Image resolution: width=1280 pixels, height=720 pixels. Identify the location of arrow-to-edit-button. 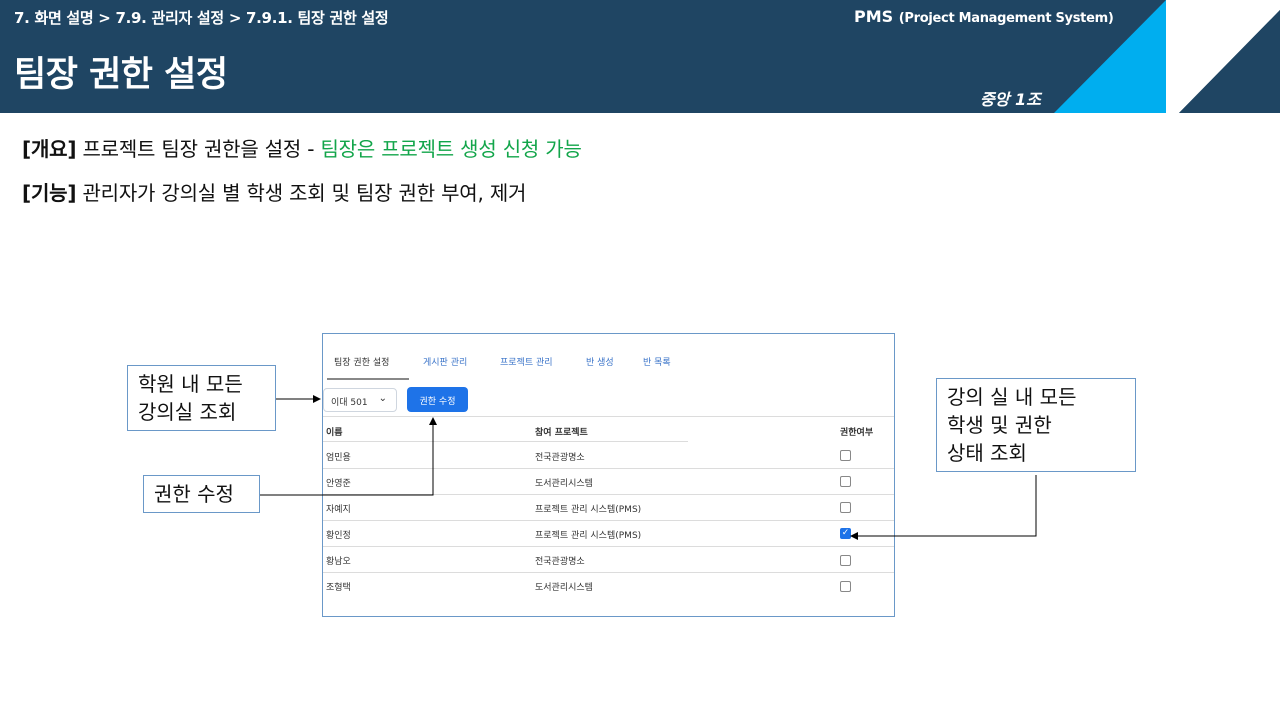
(348, 456).